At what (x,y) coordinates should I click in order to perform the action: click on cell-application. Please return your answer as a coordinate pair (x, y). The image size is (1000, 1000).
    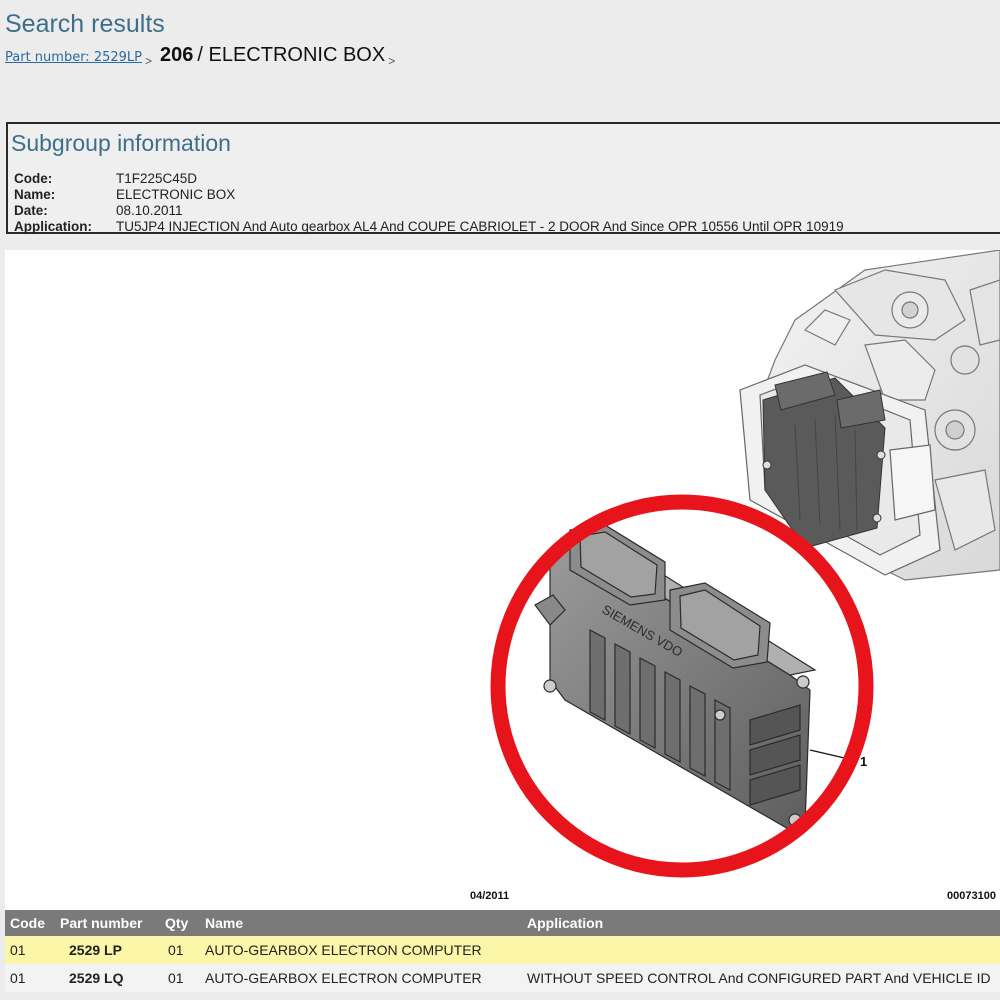
    Looking at the image, I should click on (761, 950).